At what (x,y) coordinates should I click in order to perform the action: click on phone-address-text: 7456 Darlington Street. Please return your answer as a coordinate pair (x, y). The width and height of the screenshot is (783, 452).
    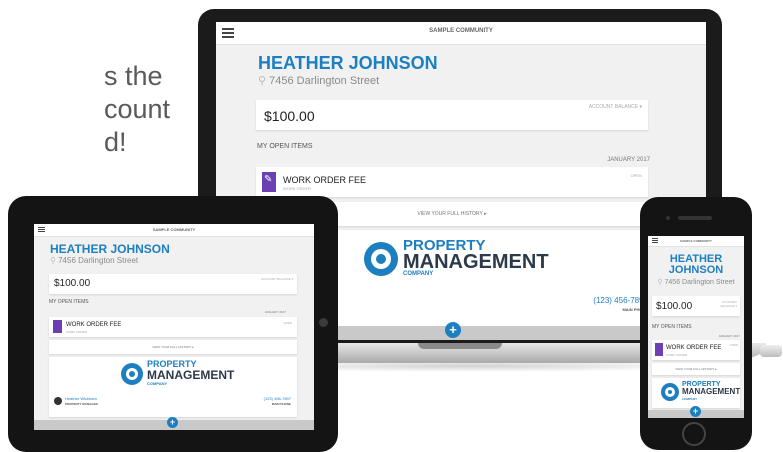
    Looking at the image, I should click on (699, 282).